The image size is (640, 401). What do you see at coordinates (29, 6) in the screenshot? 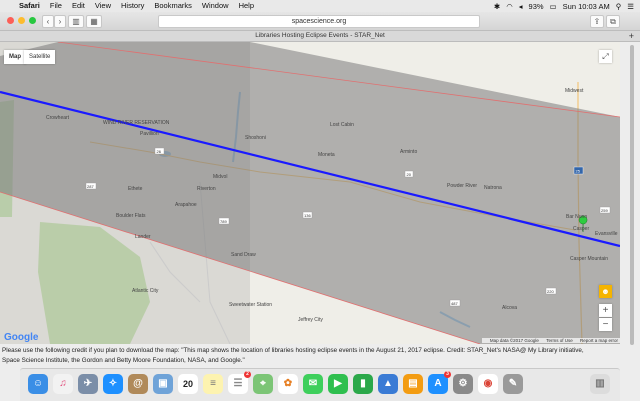
I see `menu-app-safari: Safari` at bounding box center [29, 6].